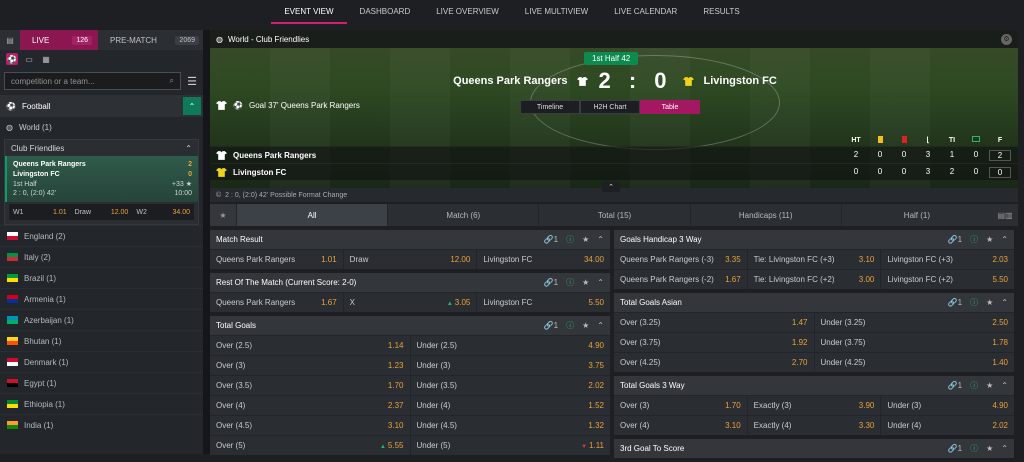 Image resolution: width=1024 pixels, height=462 pixels. What do you see at coordinates (310, 345) in the screenshot?
I see `odds-cell: Over (2.5) 1.14` at bounding box center [310, 345].